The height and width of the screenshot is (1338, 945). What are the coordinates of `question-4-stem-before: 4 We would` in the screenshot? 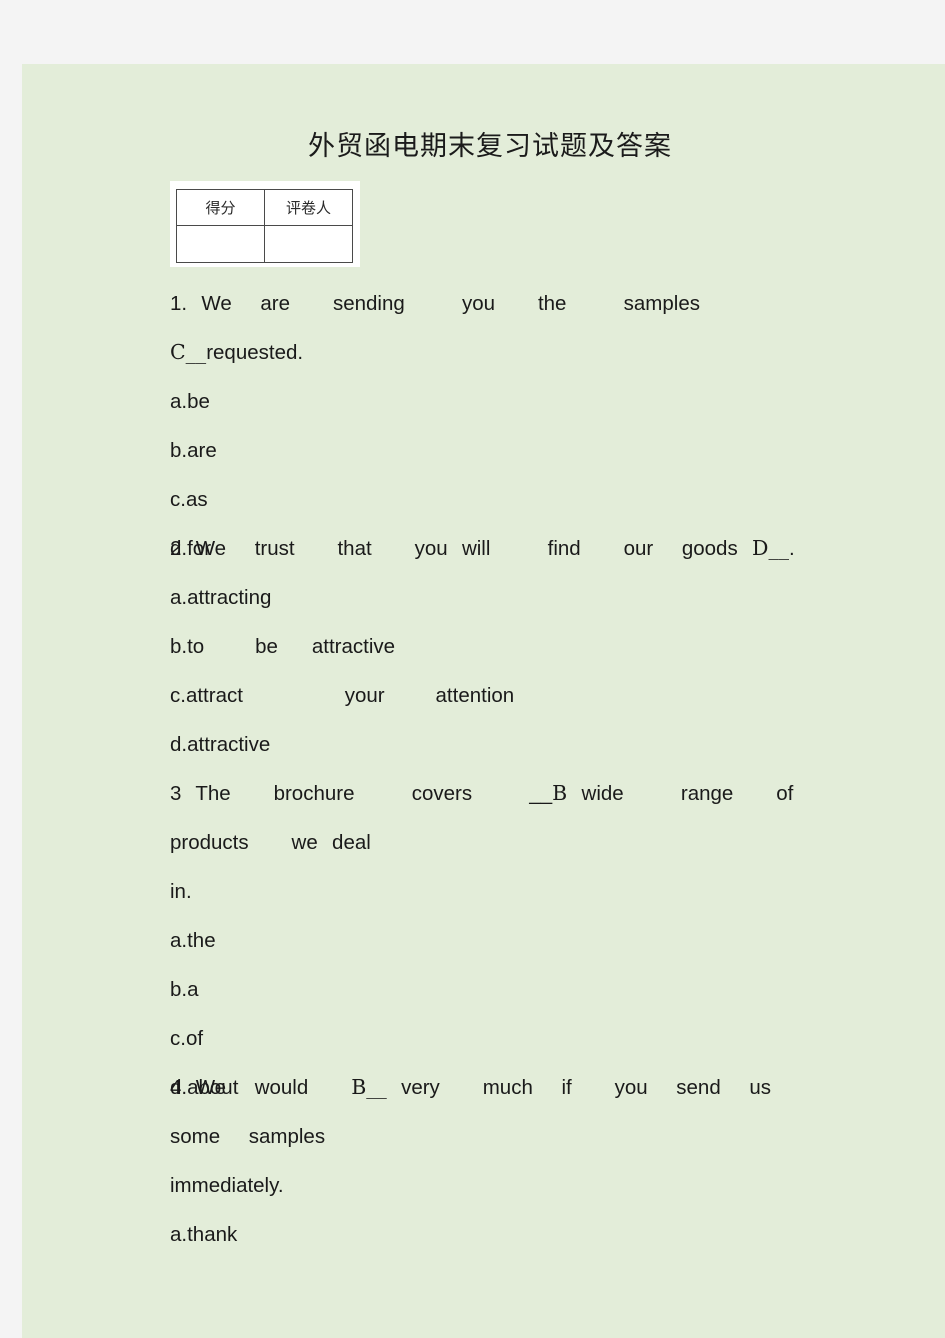 It's located at (261, 1087).